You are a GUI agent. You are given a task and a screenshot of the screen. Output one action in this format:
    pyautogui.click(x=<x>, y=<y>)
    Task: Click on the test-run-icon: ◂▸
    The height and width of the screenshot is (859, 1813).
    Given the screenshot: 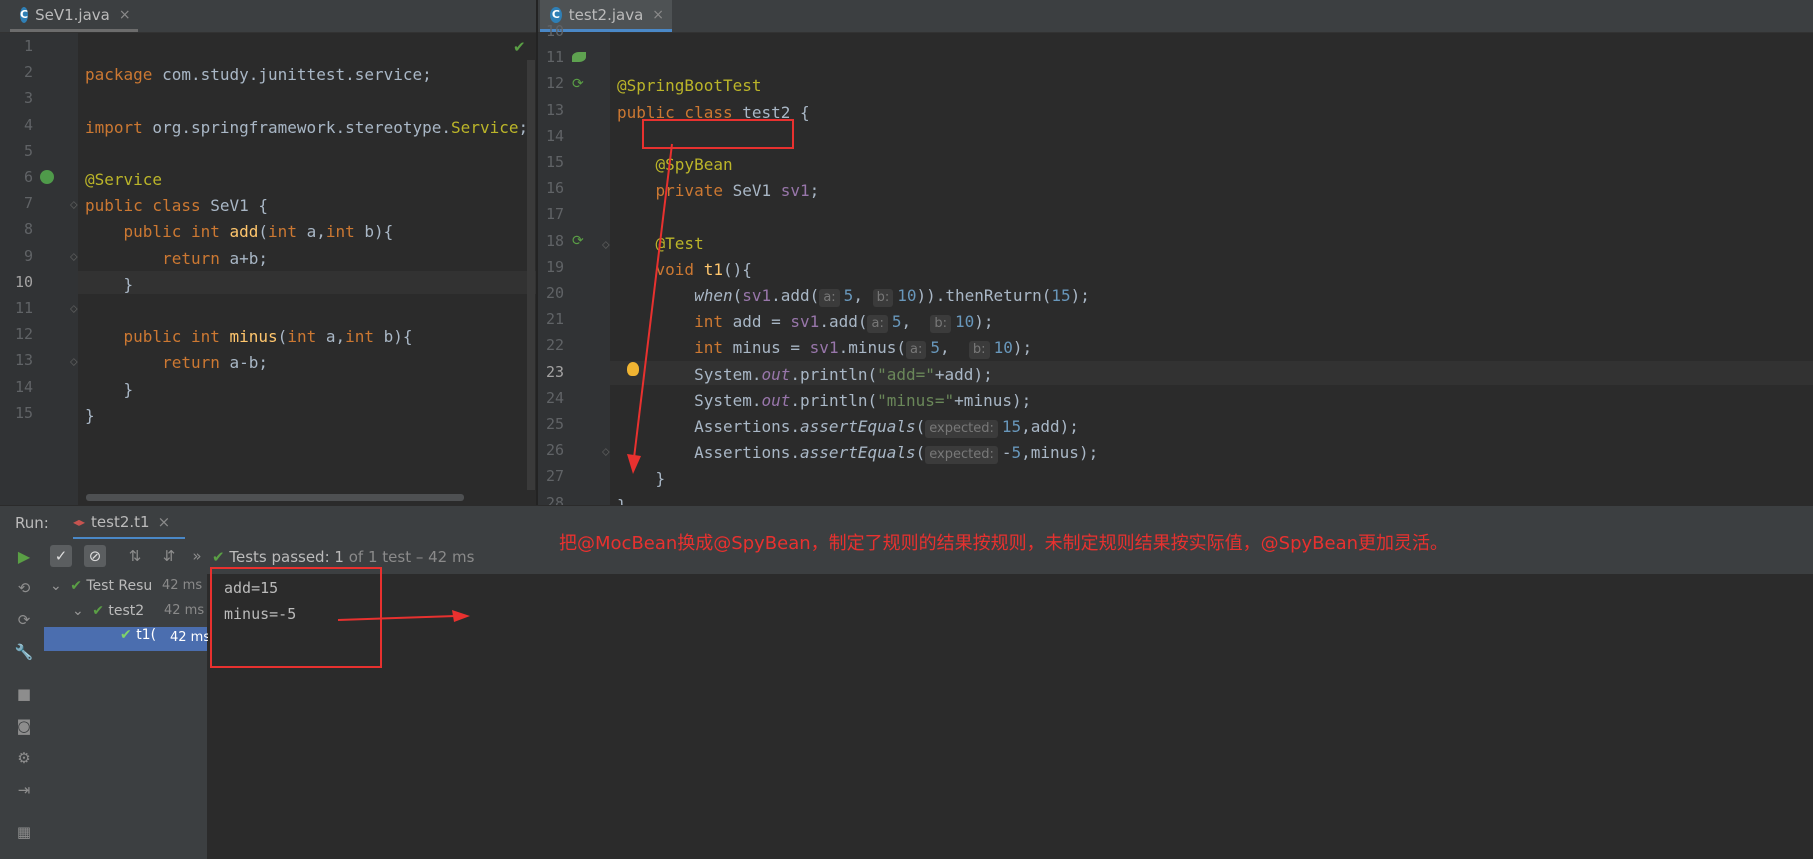 What is the action you would take?
    pyautogui.click(x=79, y=521)
    